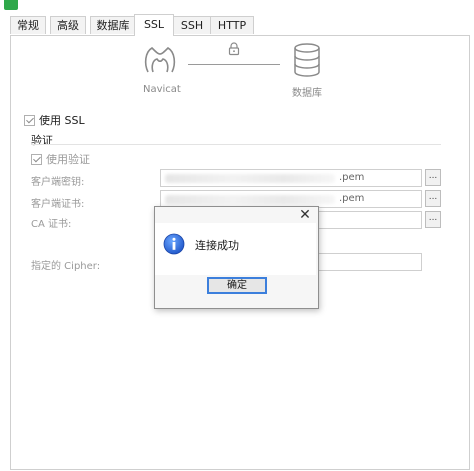 The width and height of the screenshot is (474, 471). What do you see at coordinates (154, 25) in the screenshot?
I see `tab-ssl: SSL` at bounding box center [154, 25].